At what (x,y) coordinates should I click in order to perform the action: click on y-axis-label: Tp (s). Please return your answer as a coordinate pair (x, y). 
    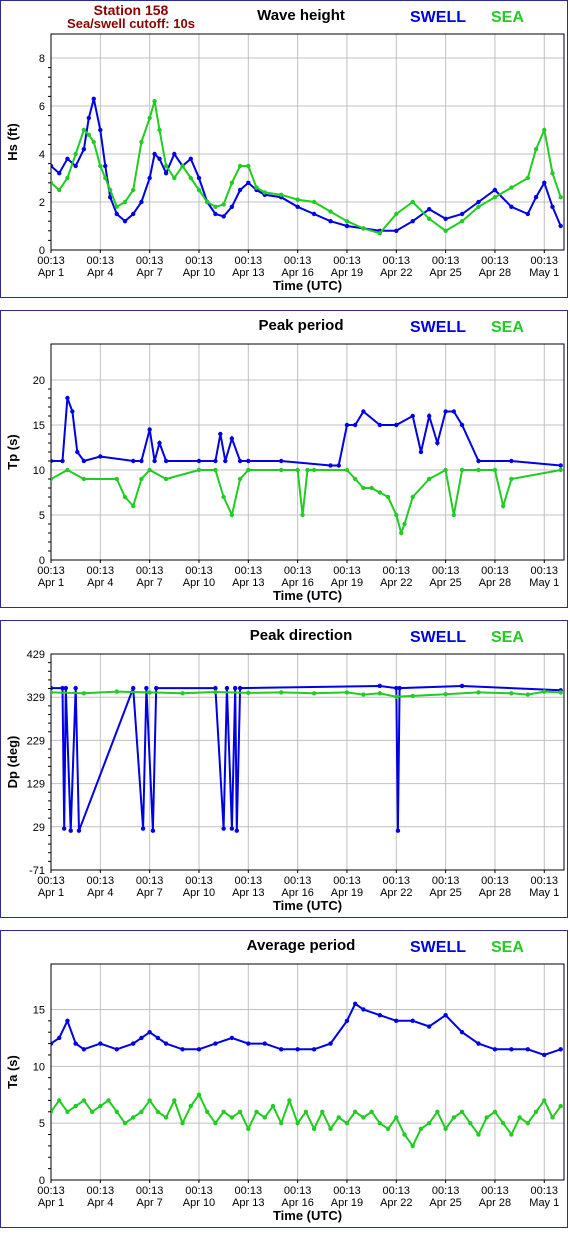
    Looking at the image, I should click on (12, 451).